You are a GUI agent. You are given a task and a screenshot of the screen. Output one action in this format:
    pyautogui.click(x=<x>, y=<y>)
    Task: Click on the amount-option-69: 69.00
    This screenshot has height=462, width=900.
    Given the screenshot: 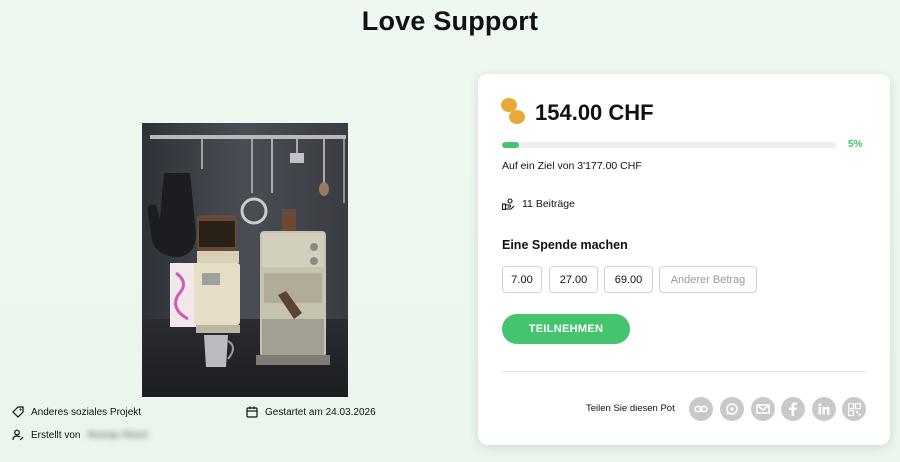 What is the action you would take?
    pyautogui.click(x=628, y=279)
    